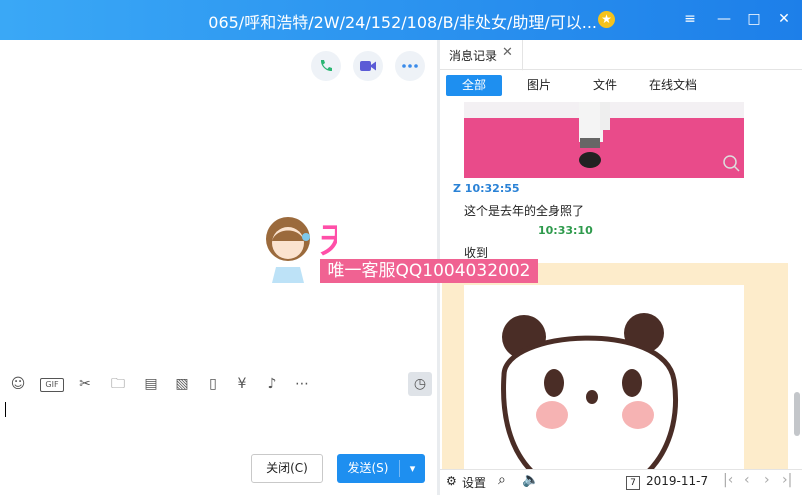 Image resolution: width=802 pixels, height=495 pixels. What do you see at coordinates (242, 384) in the screenshot?
I see `red-packet-icon: ¥` at bounding box center [242, 384].